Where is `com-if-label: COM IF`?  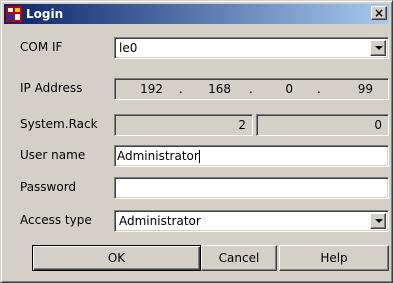 com-if-label: COM IF is located at coordinates (41, 47).